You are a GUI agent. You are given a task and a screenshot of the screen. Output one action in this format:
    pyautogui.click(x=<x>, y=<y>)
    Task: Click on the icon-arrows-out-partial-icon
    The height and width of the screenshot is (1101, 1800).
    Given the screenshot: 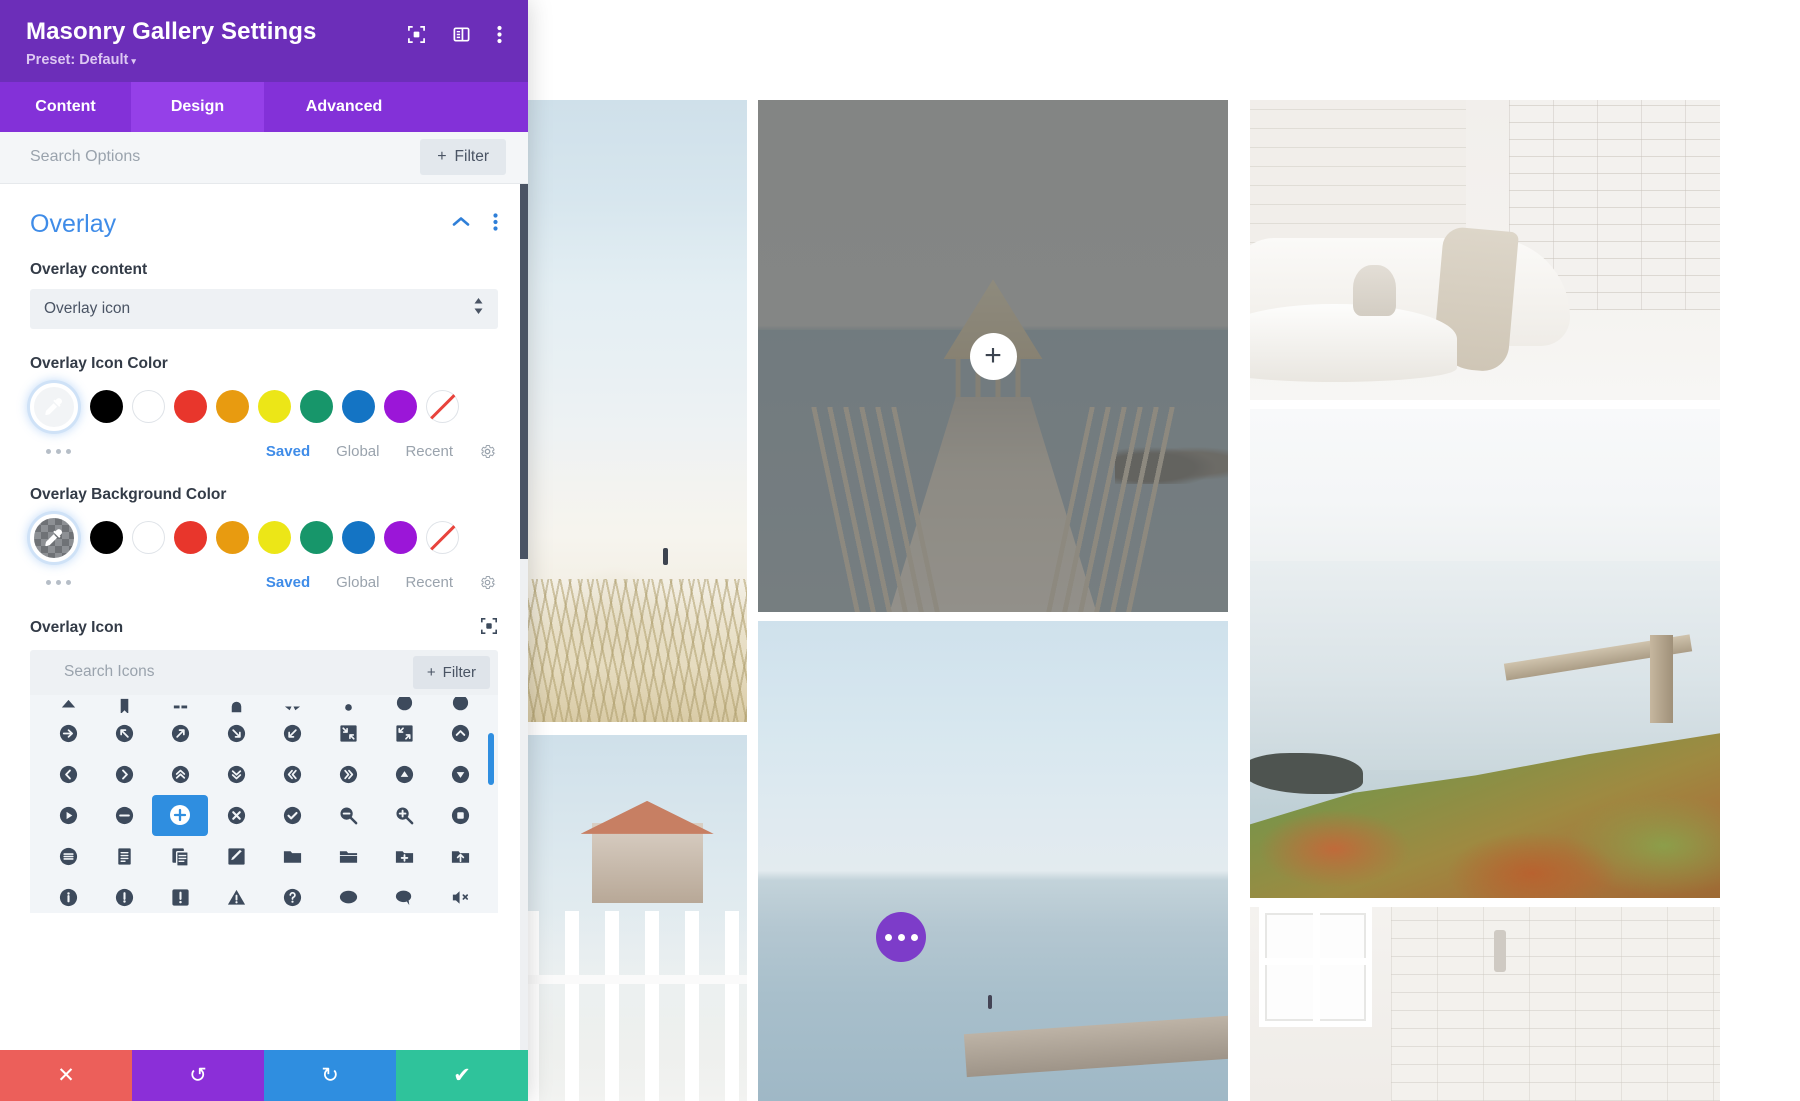 What is the action you would take?
    pyautogui.click(x=292, y=705)
    